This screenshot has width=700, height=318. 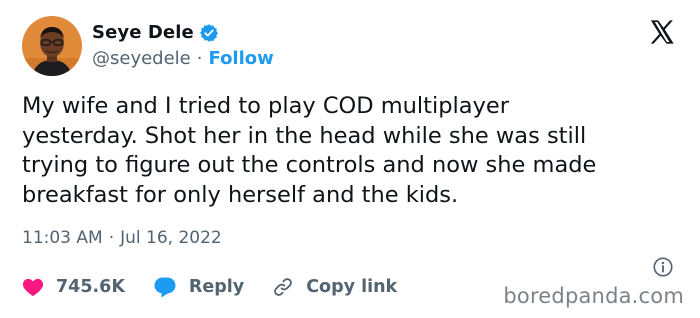 I want to click on copy-link-button: Copy link, so click(x=334, y=287).